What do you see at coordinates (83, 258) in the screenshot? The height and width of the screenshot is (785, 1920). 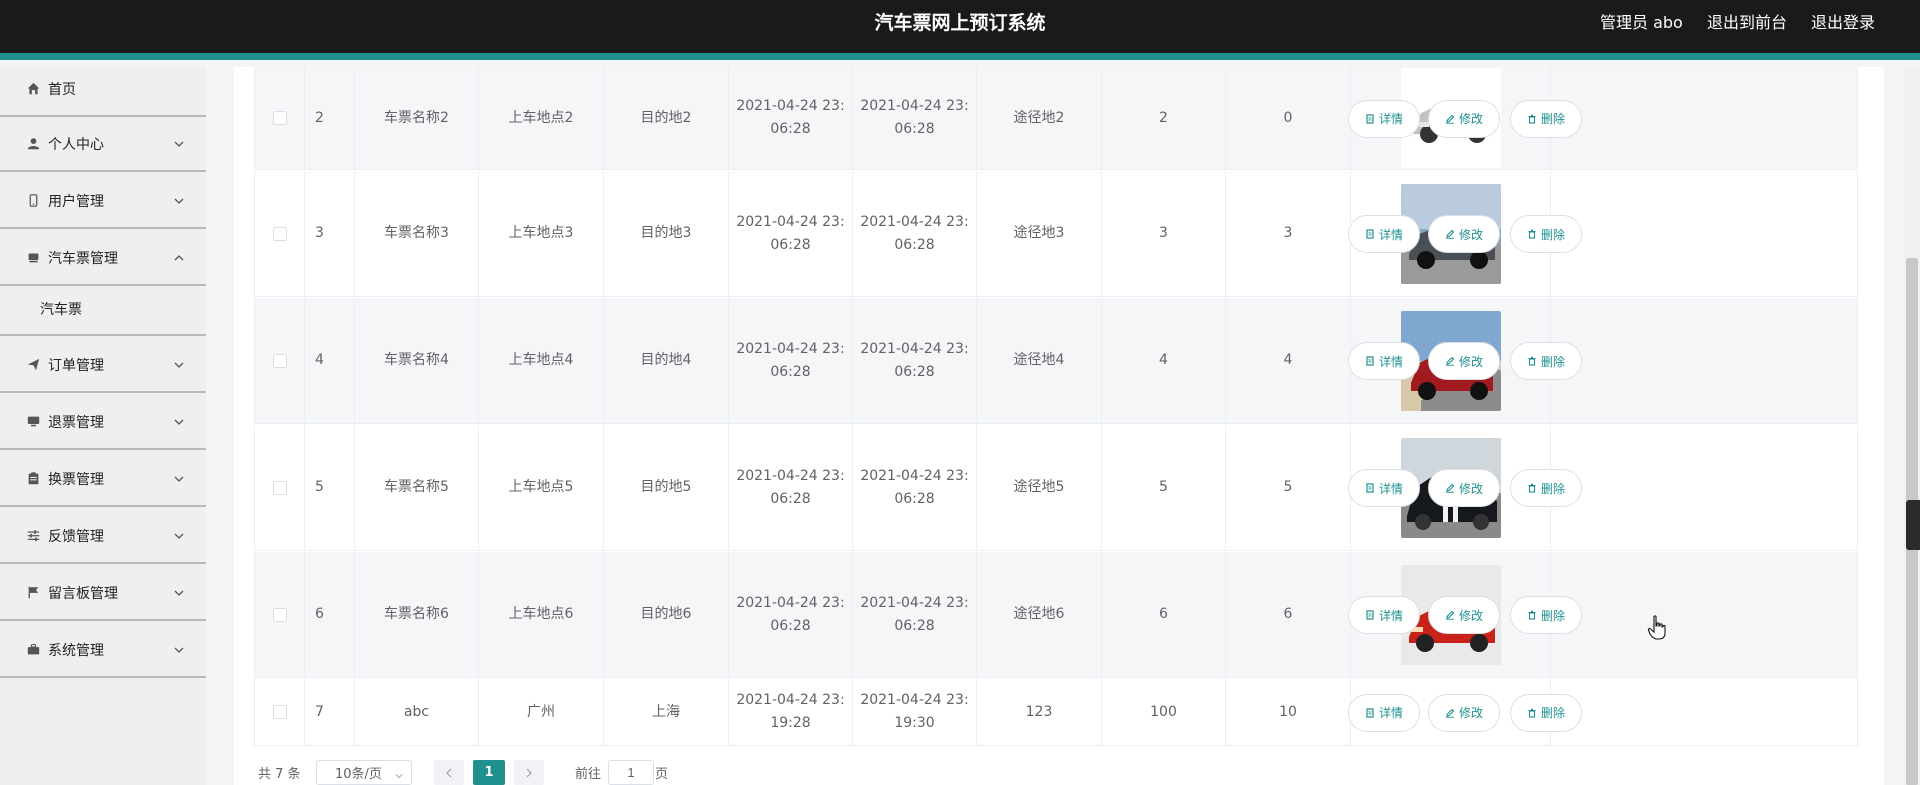 I see `sidebar-item-label: 汽车票管理` at bounding box center [83, 258].